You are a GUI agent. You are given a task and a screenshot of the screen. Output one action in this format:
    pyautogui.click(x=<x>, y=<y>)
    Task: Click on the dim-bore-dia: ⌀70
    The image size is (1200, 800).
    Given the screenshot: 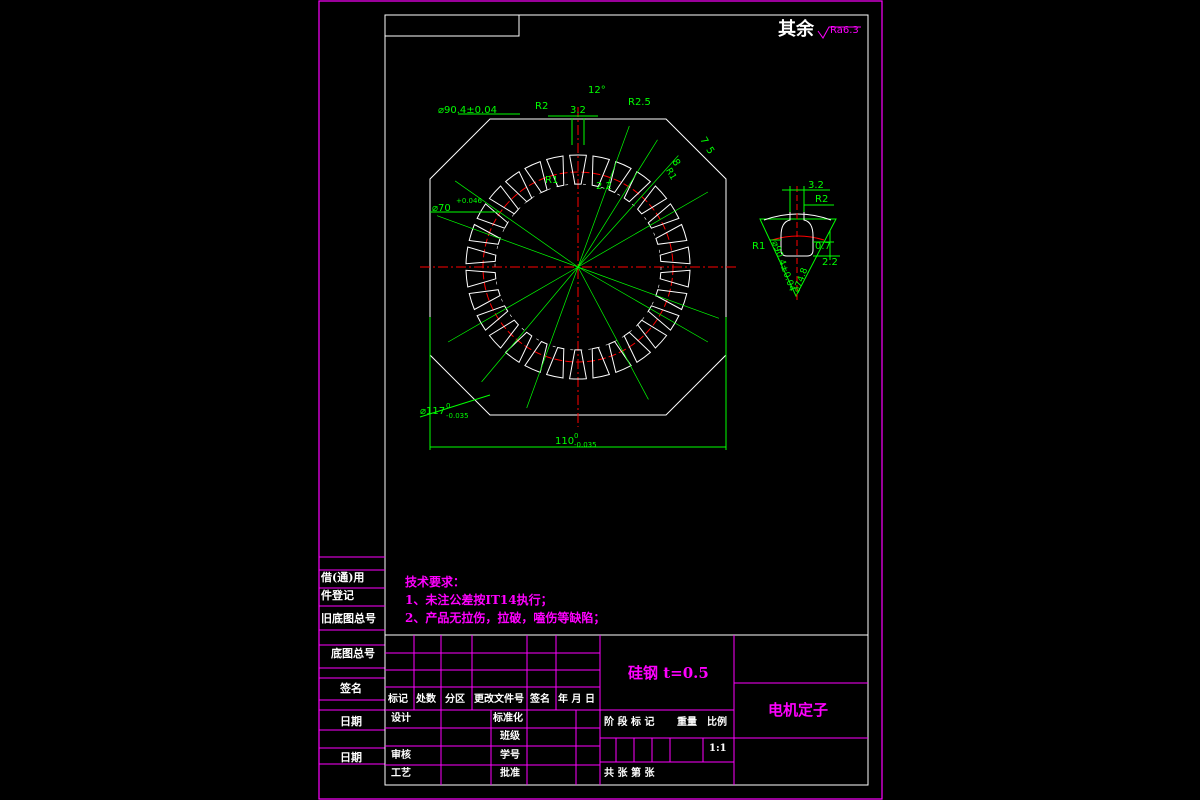 What is the action you would take?
    pyautogui.click(x=441, y=208)
    